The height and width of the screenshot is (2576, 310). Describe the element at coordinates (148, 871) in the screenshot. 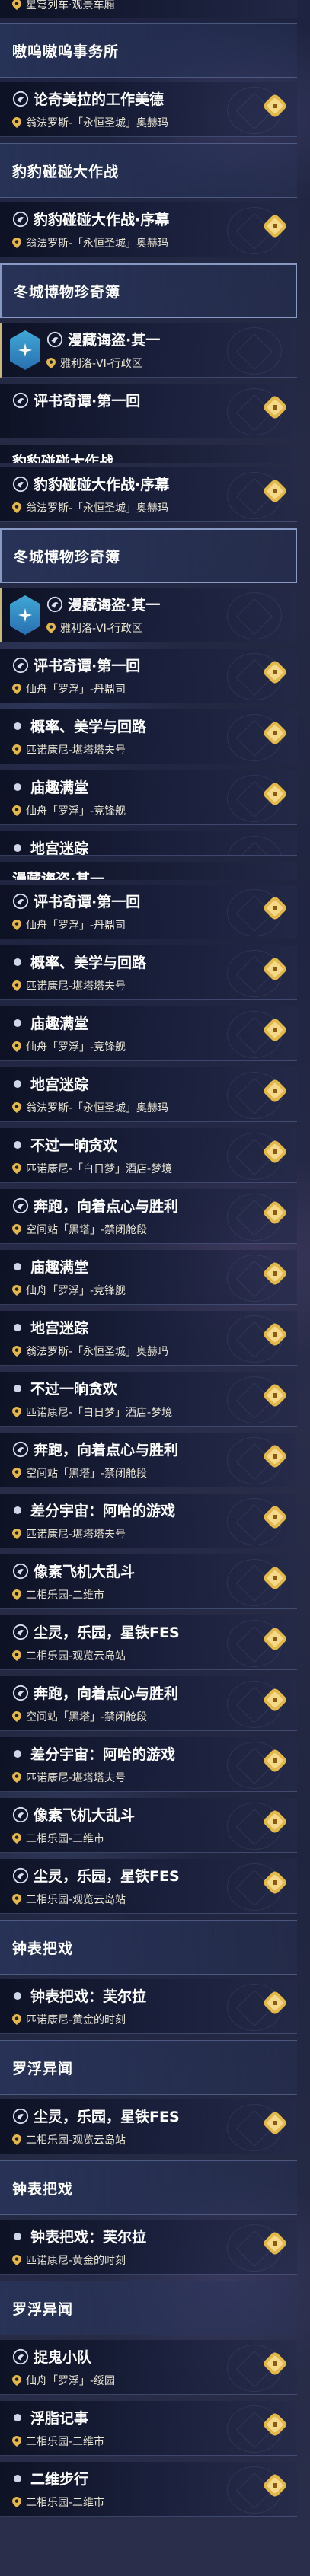

I see `clipped-list-item: 漫藏诲盗·其一` at that location.